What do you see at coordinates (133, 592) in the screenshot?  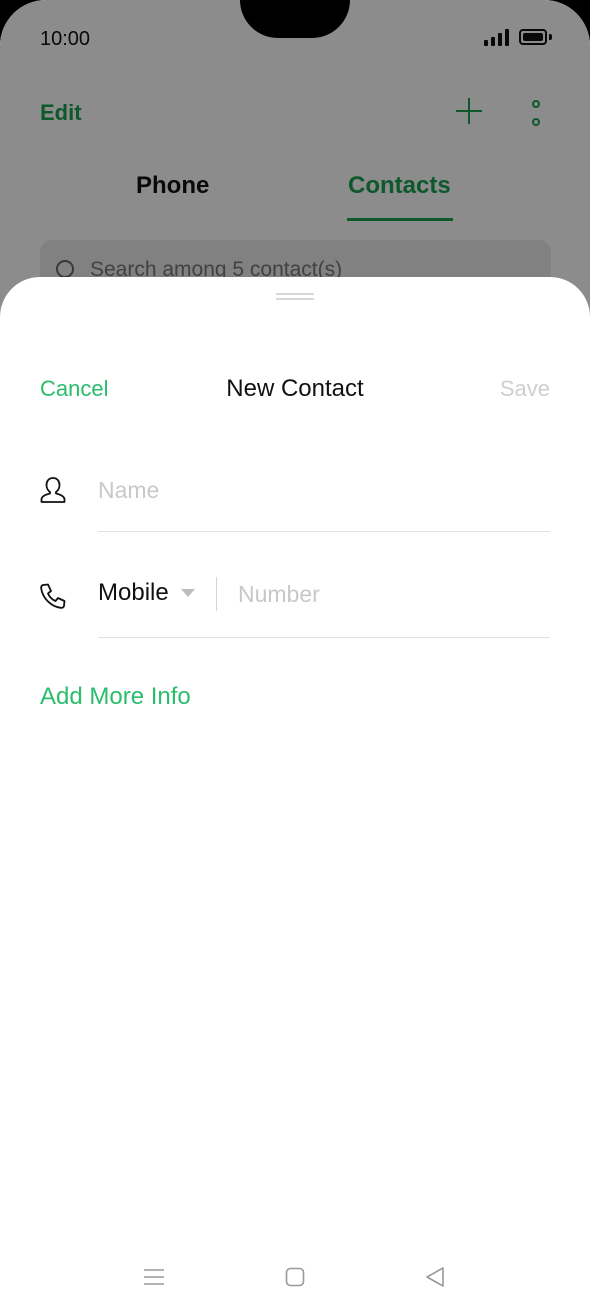 I see `phone-type-label: Mobile` at bounding box center [133, 592].